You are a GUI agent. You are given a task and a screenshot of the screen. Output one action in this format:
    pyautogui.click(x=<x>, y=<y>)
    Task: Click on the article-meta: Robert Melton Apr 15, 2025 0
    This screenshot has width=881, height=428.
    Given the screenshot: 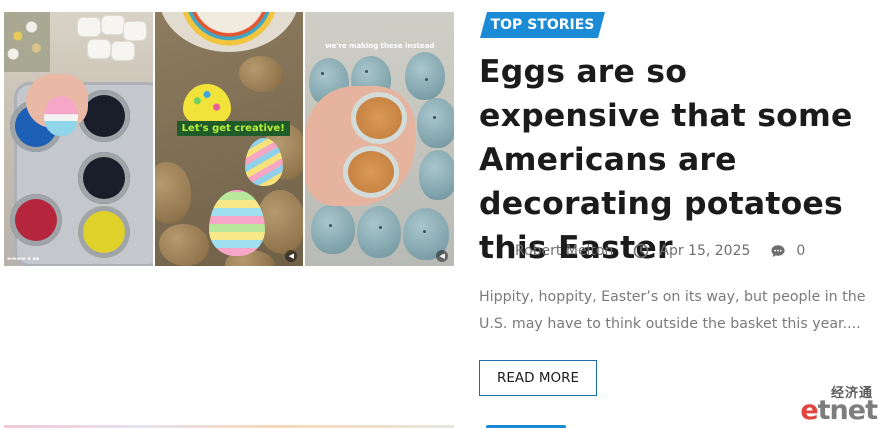 What is the action you would take?
    pyautogui.click(x=642, y=251)
    